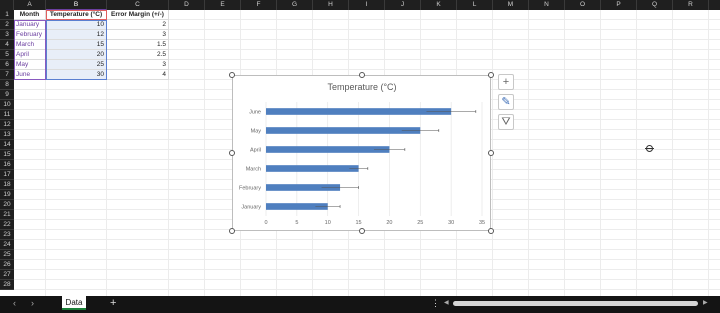 The width and height of the screenshot is (720, 313). Describe the element at coordinates (30, 5) in the screenshot. I see `column-header: A` at that location.